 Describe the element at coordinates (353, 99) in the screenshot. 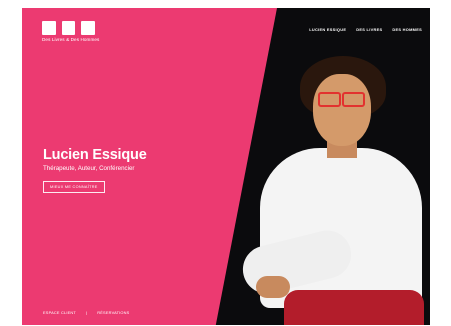

I see `glasses-right` at that location.